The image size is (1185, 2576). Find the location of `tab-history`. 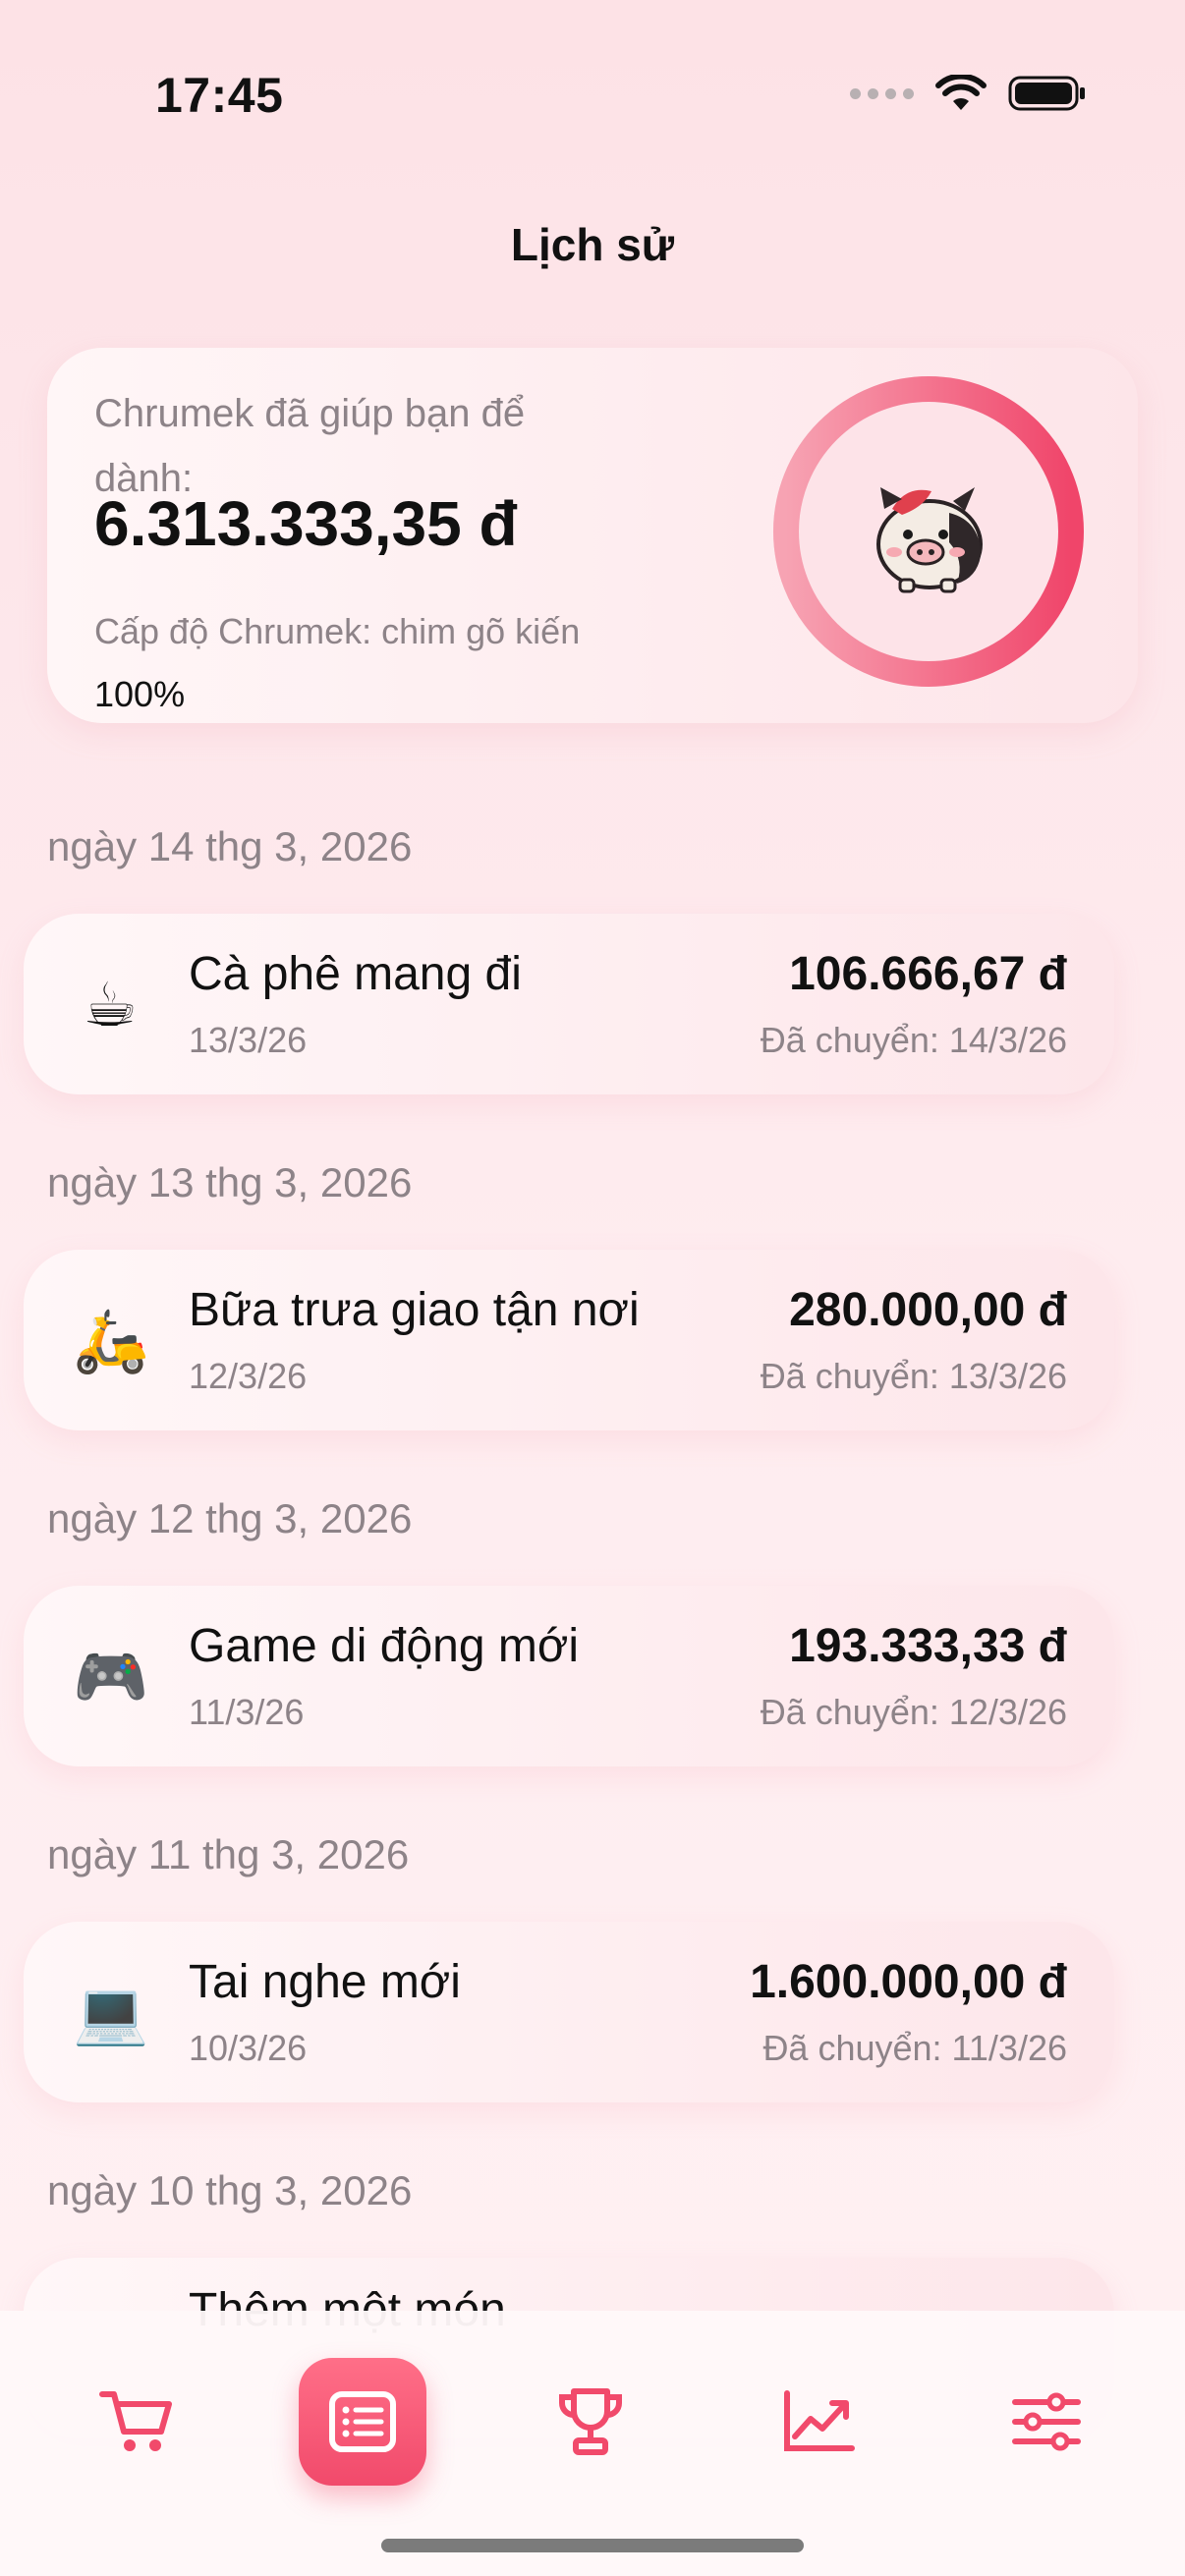

tab-history is located at coordinates (363, 2422).